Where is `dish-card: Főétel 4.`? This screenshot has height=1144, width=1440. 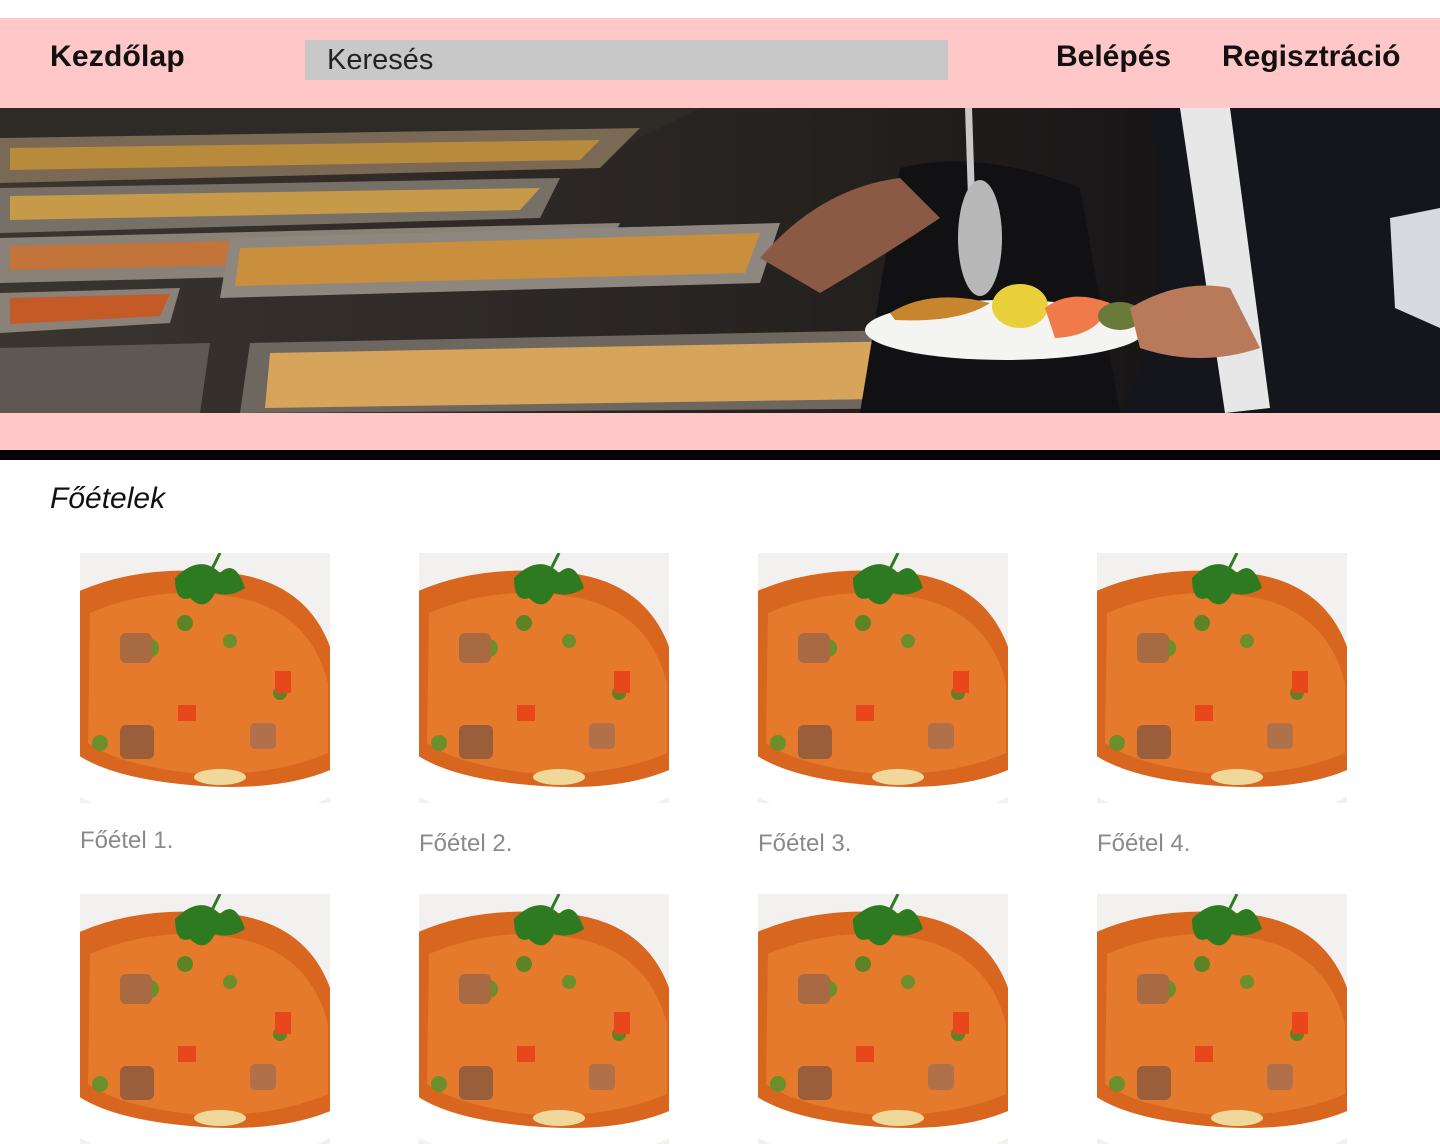
dish-card: Főétel 4. is located at coordinates (1222, 705).